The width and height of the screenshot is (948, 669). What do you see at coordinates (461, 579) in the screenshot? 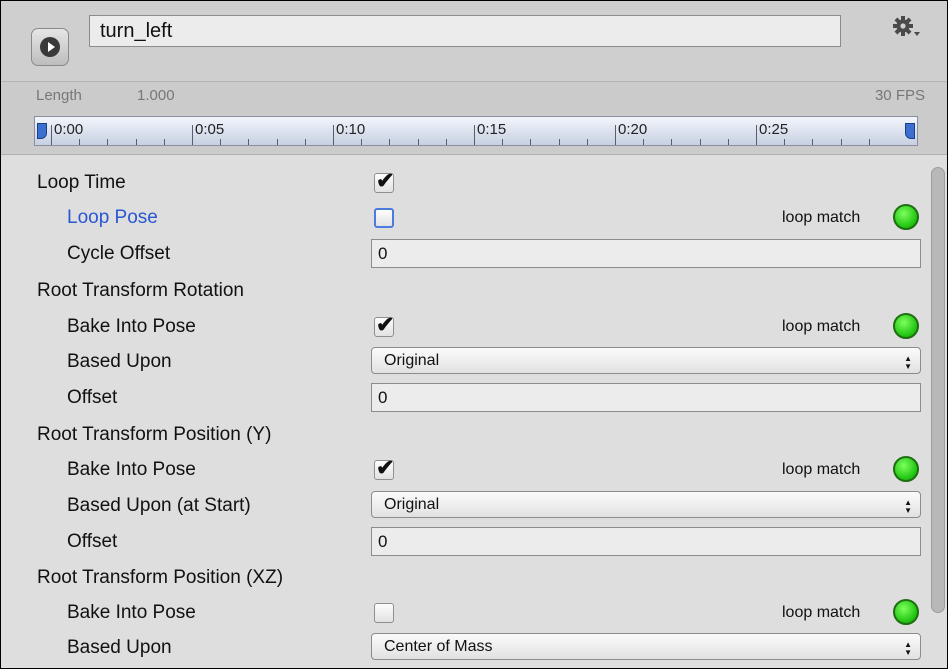
I see `root-position-xz-header-row: Root Transform Position (XZ)` at bounding box center [461, 579].